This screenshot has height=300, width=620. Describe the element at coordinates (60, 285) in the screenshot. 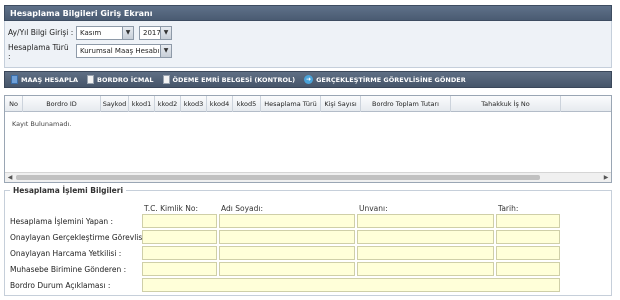

I see `row-label-durum: Bordro Durum Açıklaması :` at that location.